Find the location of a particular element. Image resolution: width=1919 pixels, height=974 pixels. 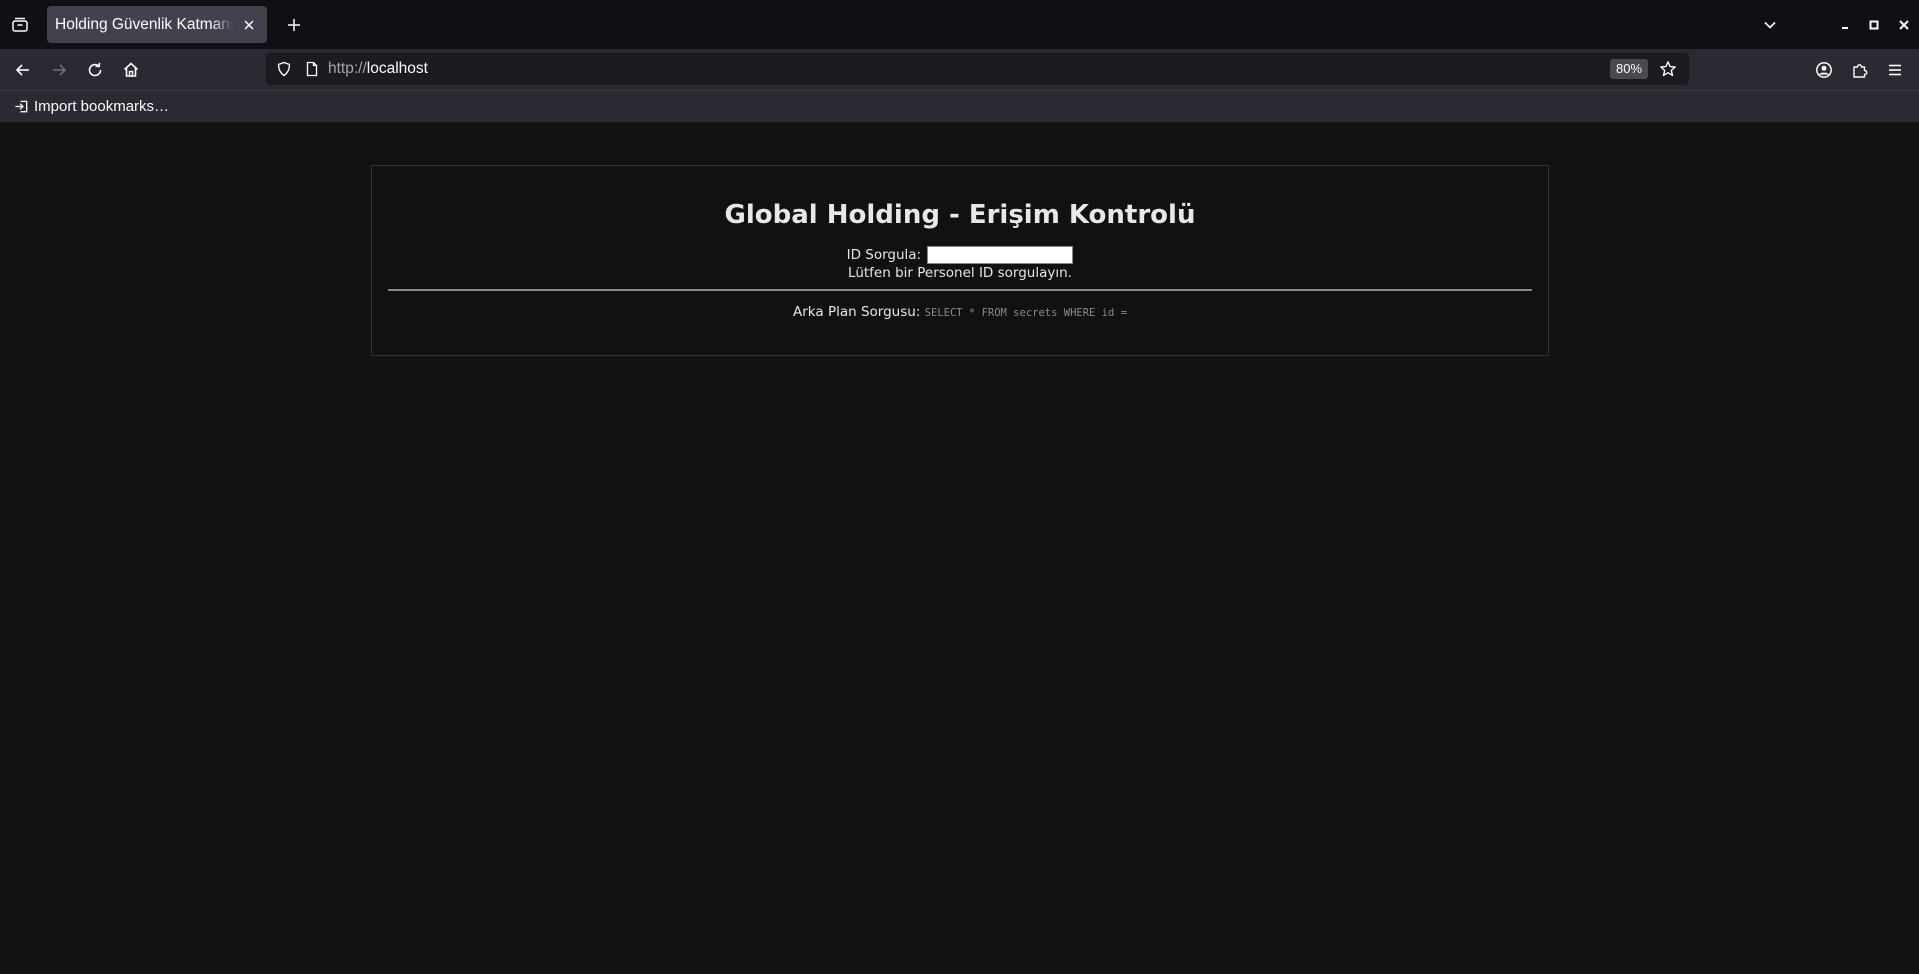

tab-active: Holding Güvenlik Katmanı v2 is located at coordinates (157, 24).